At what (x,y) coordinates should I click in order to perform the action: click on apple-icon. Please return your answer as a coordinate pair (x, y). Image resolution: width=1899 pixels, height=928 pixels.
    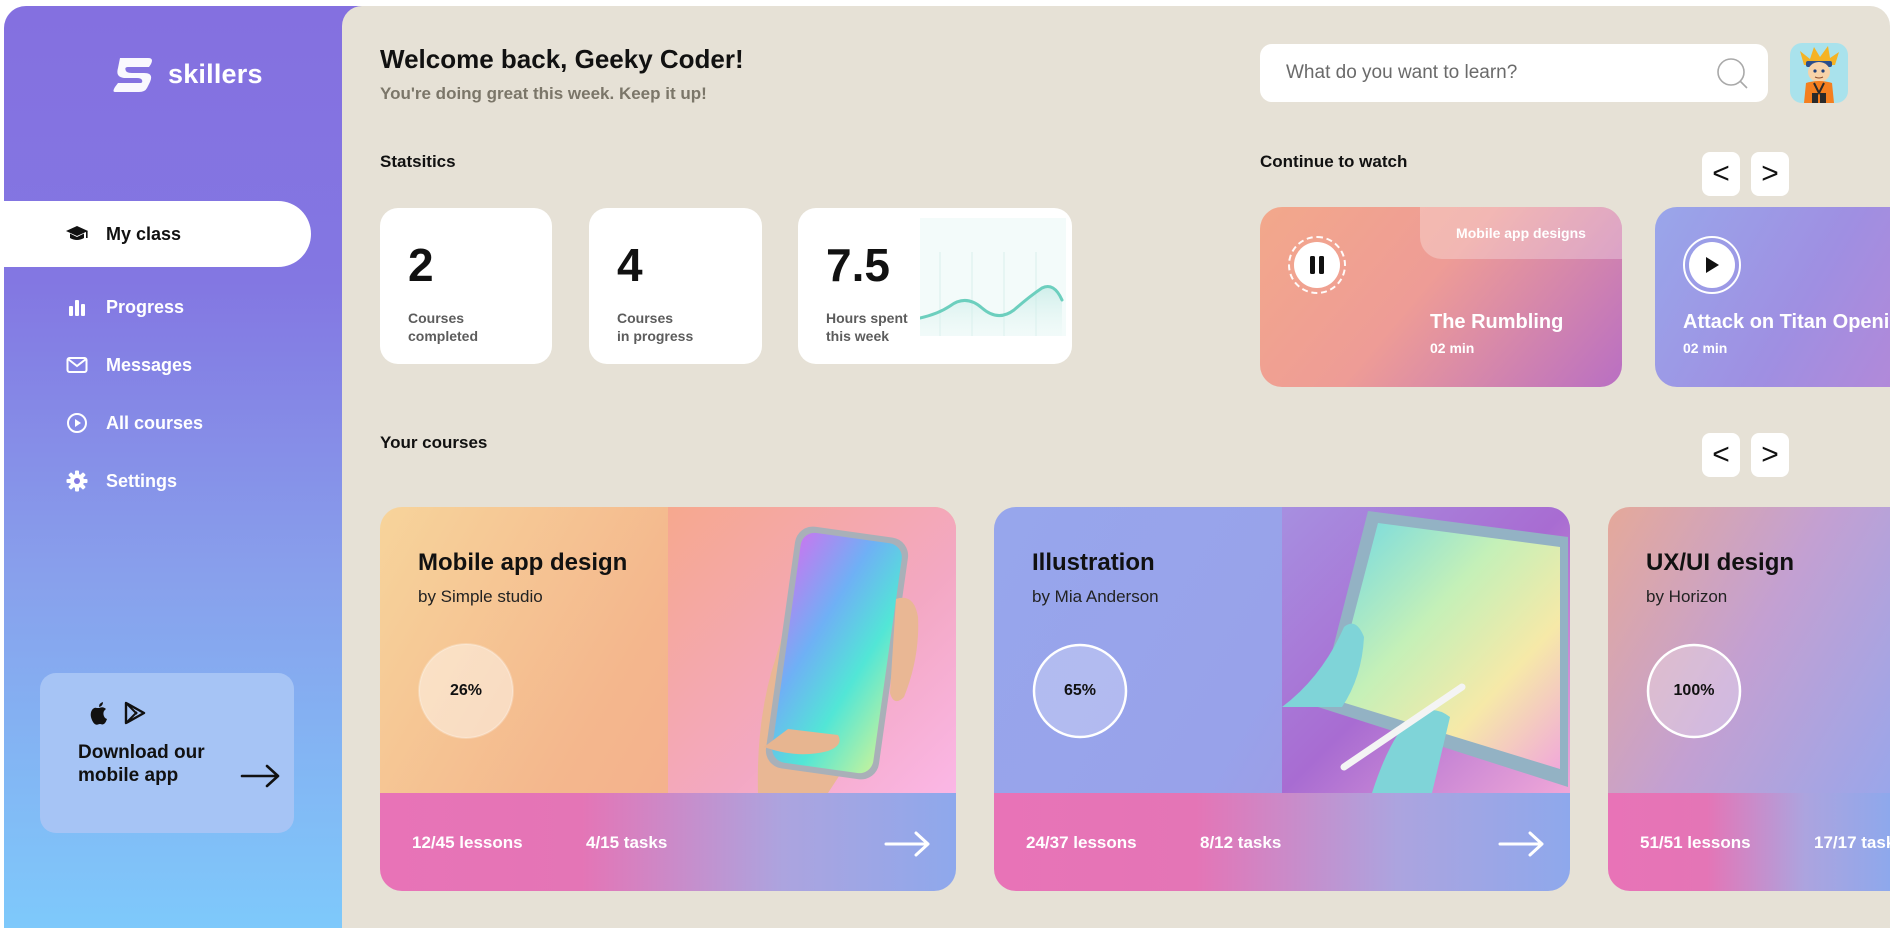
    Looking at the image, I should click on (99, 715).